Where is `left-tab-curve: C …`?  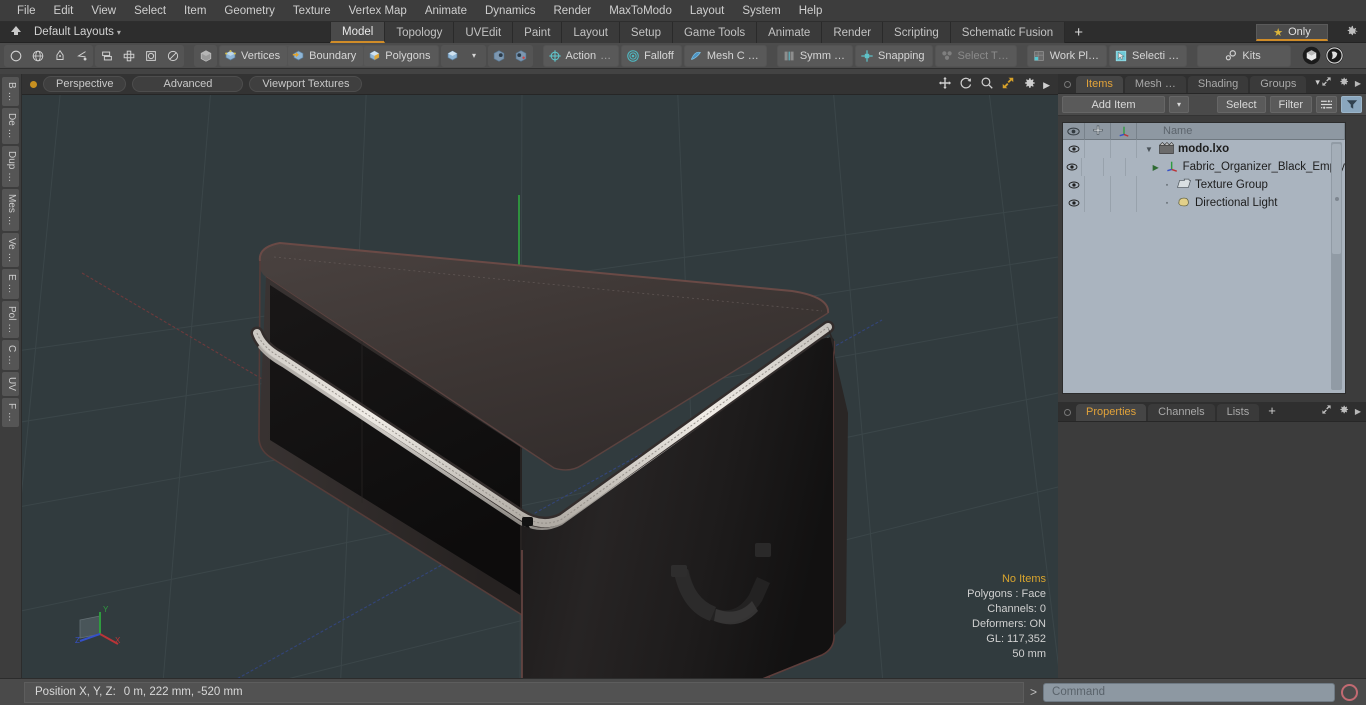 left-tab-curve: C … is located at coordinates (10, 354).